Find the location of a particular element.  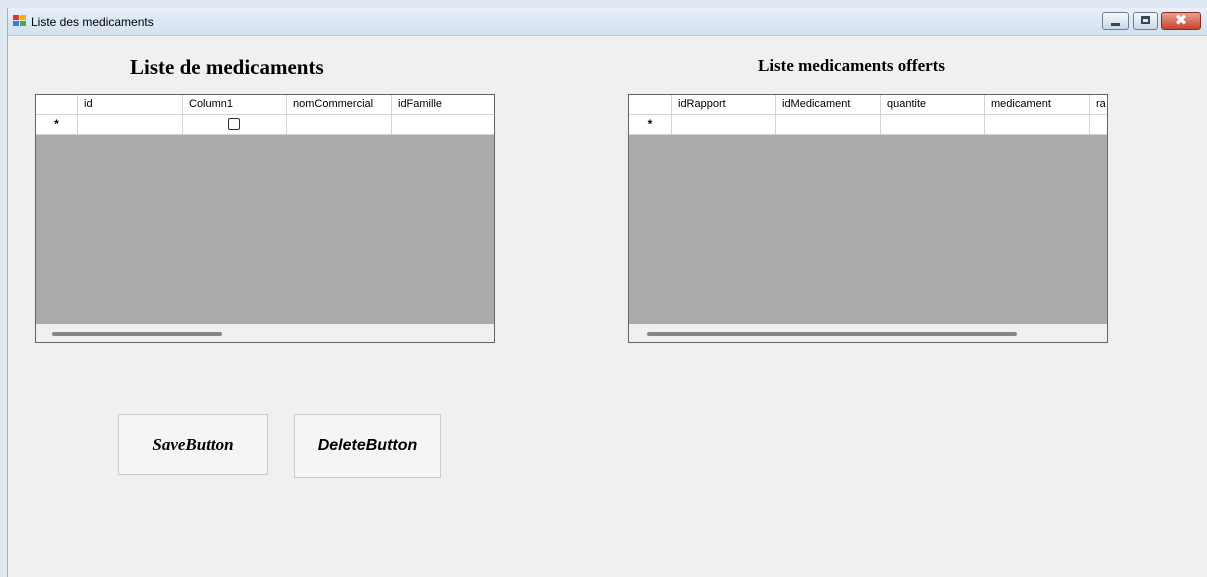

close-button: ✖ is located at coordinates (1181, 20).